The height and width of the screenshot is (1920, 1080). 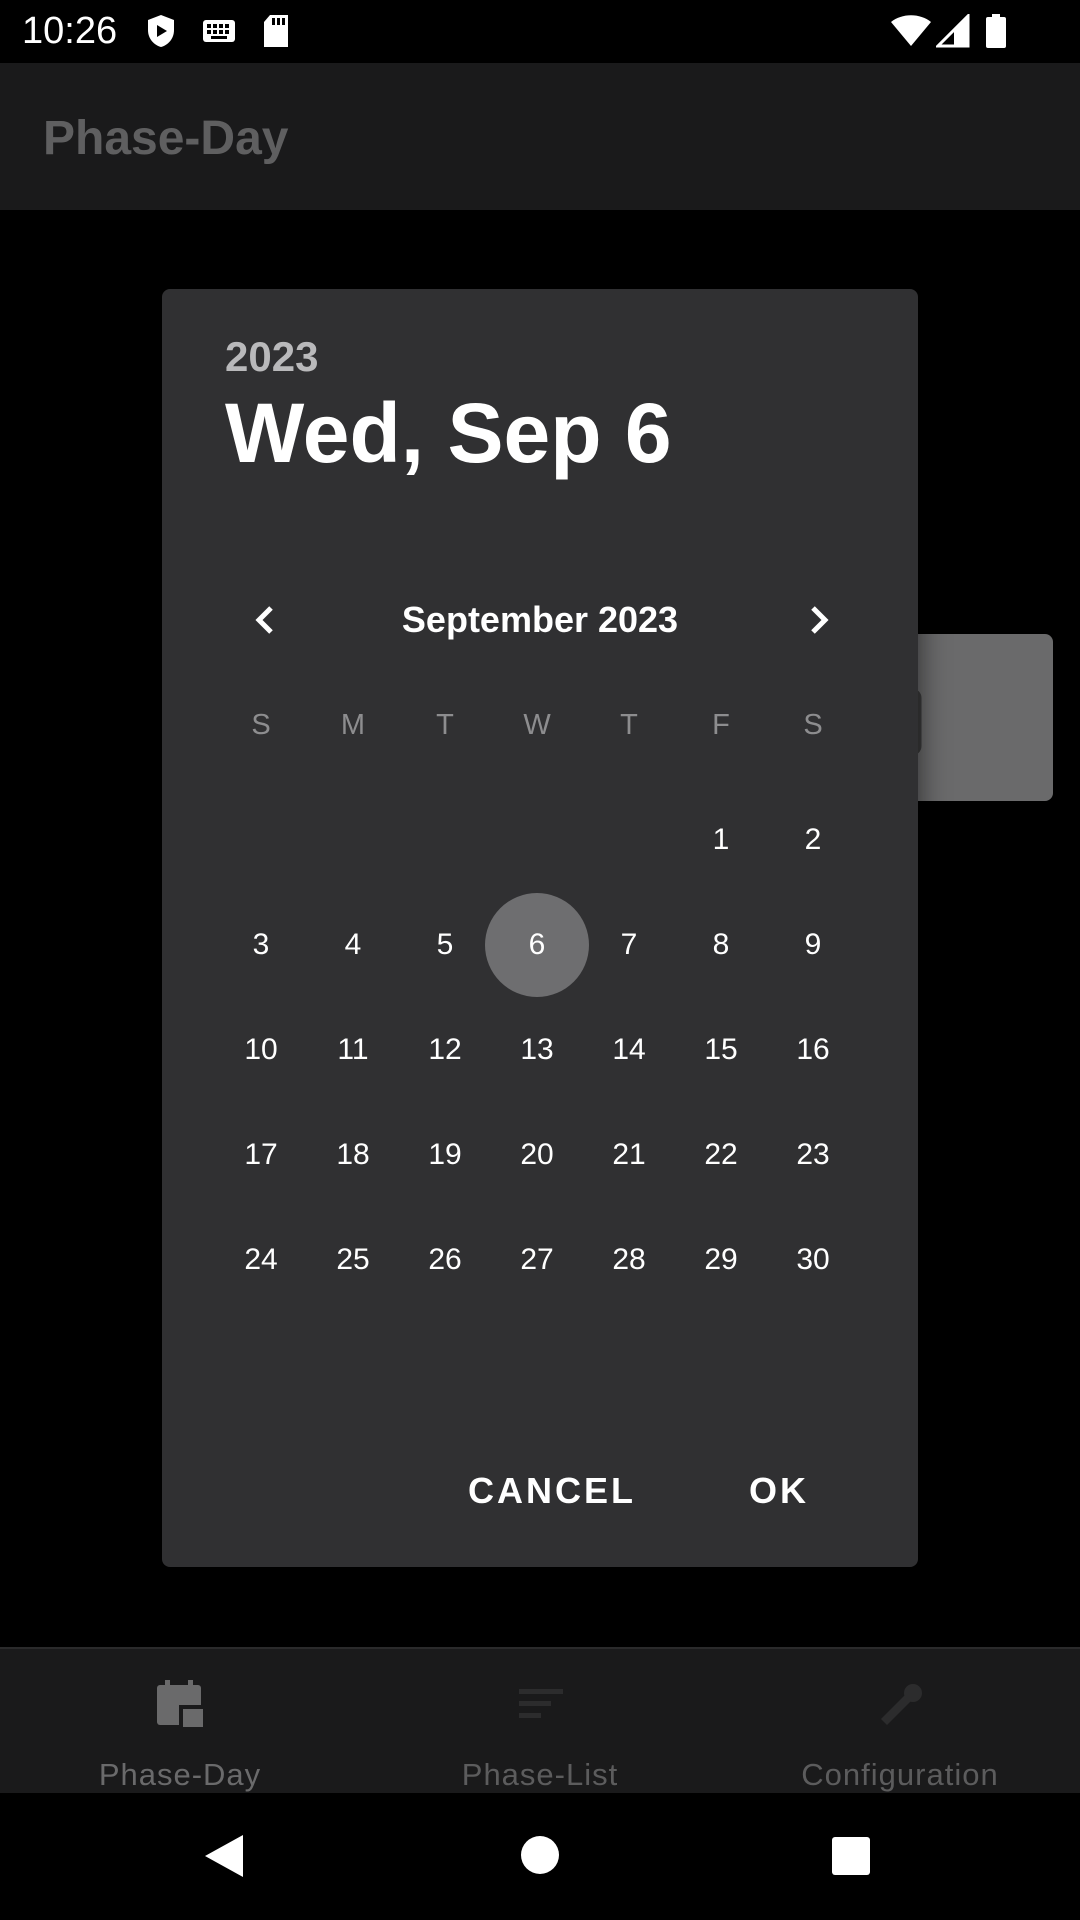 I want to click on weekday-header-row: S M T W T F S, so click(x=537, y=734).